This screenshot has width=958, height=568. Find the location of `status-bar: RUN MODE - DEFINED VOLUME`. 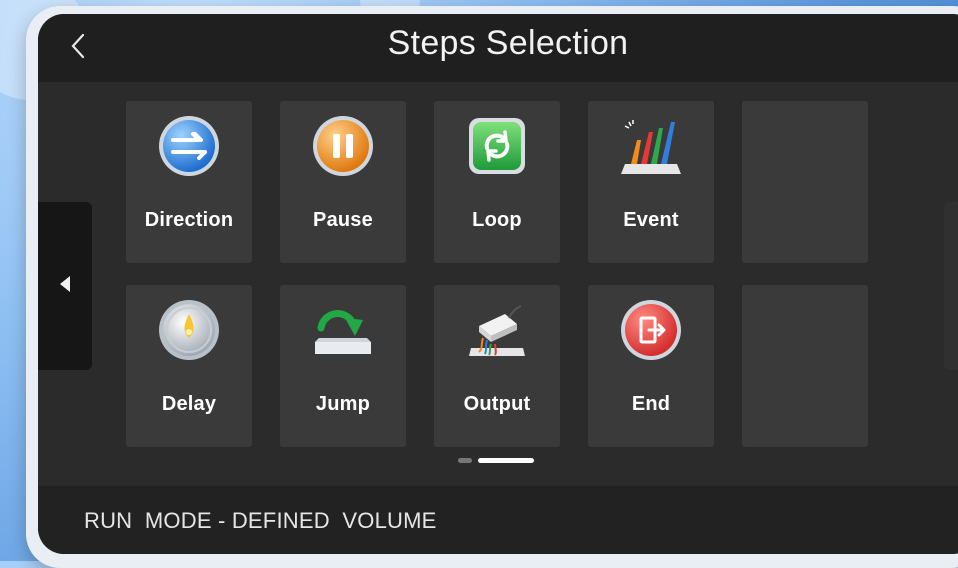

status-bar: RUN MODE - DEFINED VOLUME is located at coordinates (498, 520).